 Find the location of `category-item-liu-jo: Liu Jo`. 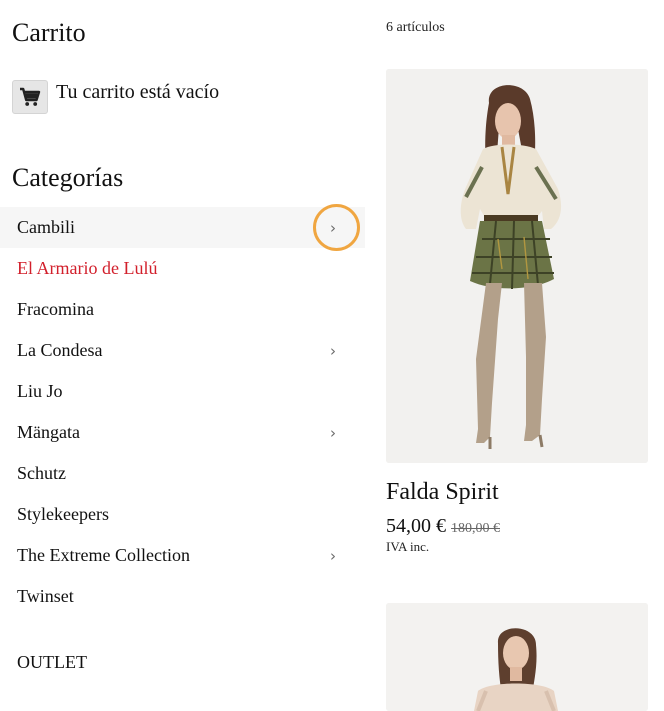

category-item-liu-jo: Liu Jo is located at coordinates (182, 391).